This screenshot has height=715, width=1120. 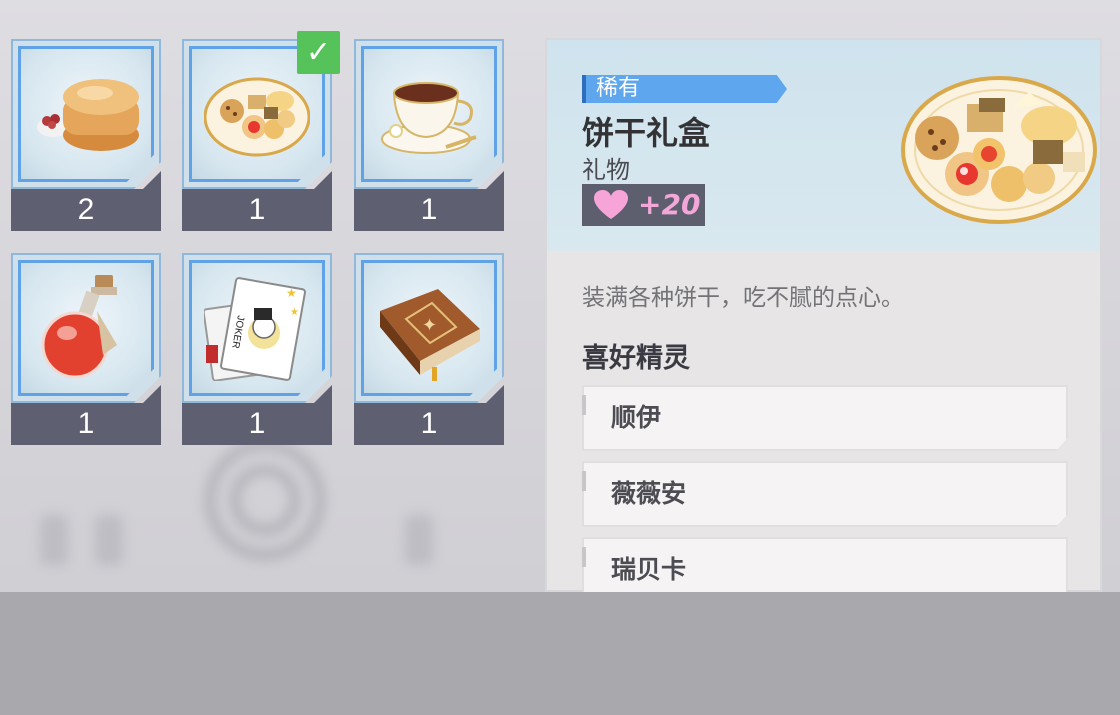 What do you see at coordinates (636, 358) in the screenshot?
I see `favorites-title: 喜好精灵` at bounding box center [636, 358].